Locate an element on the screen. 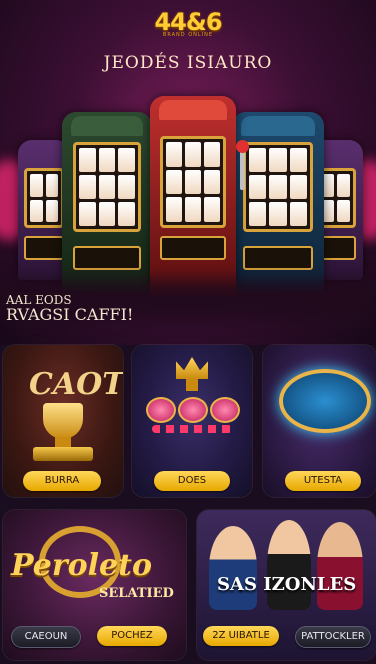 Image resolution: width=376 pixels, height=664 pixels. card-button-does: DOES is located at coordinates (192, 481).